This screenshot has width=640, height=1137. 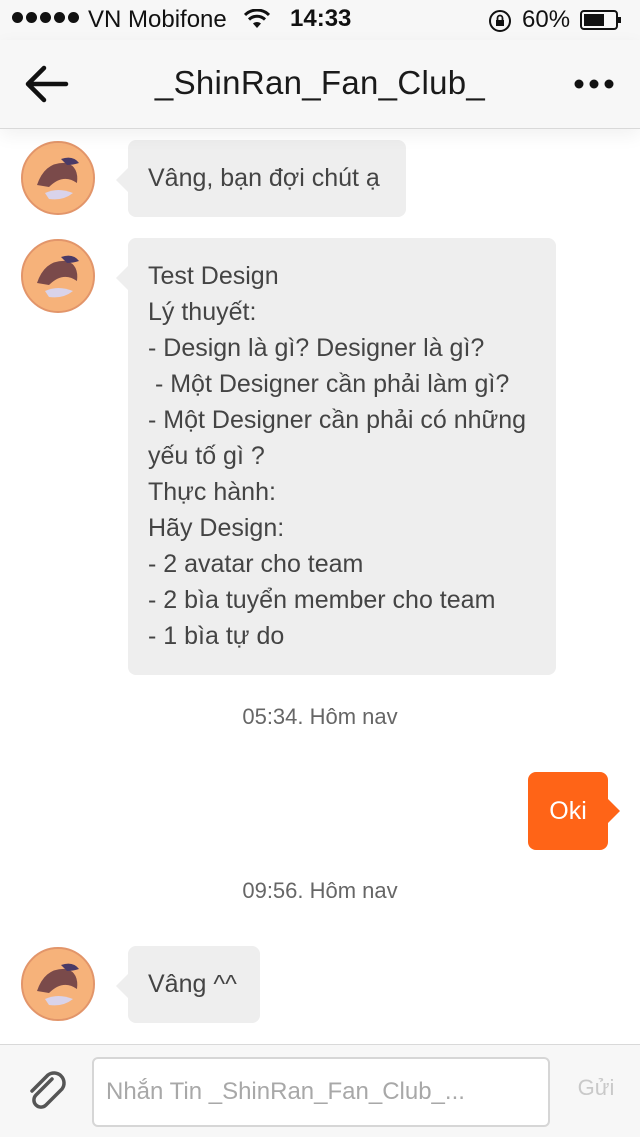 I want to click on message-line: Lý thuyết:, so click(x=202, y=312).